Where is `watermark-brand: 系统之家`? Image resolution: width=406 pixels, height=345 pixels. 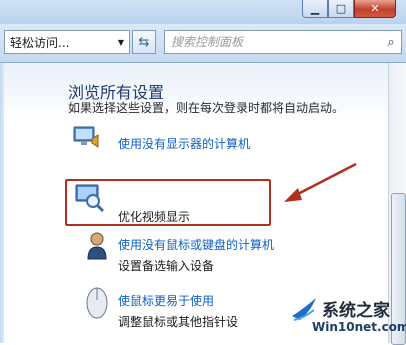 watermark-brand: 系统之家 is located at coordinates (356, 311).